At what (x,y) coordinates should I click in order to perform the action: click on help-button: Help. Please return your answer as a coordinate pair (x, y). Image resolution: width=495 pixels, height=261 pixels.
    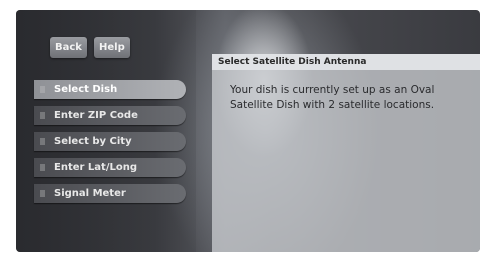
    Looking at the image, I should click on (112, 47).